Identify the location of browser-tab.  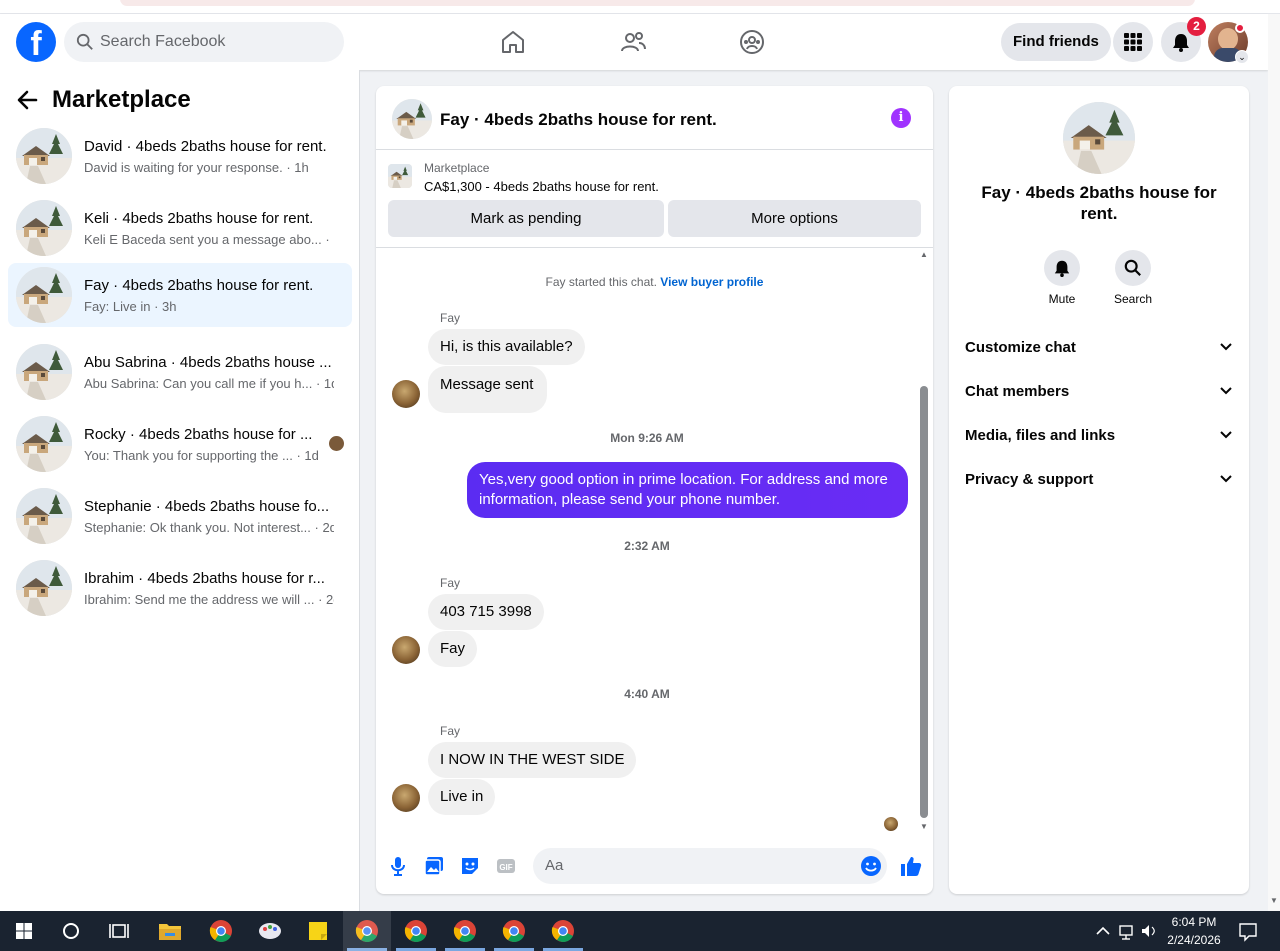
(657, 3).